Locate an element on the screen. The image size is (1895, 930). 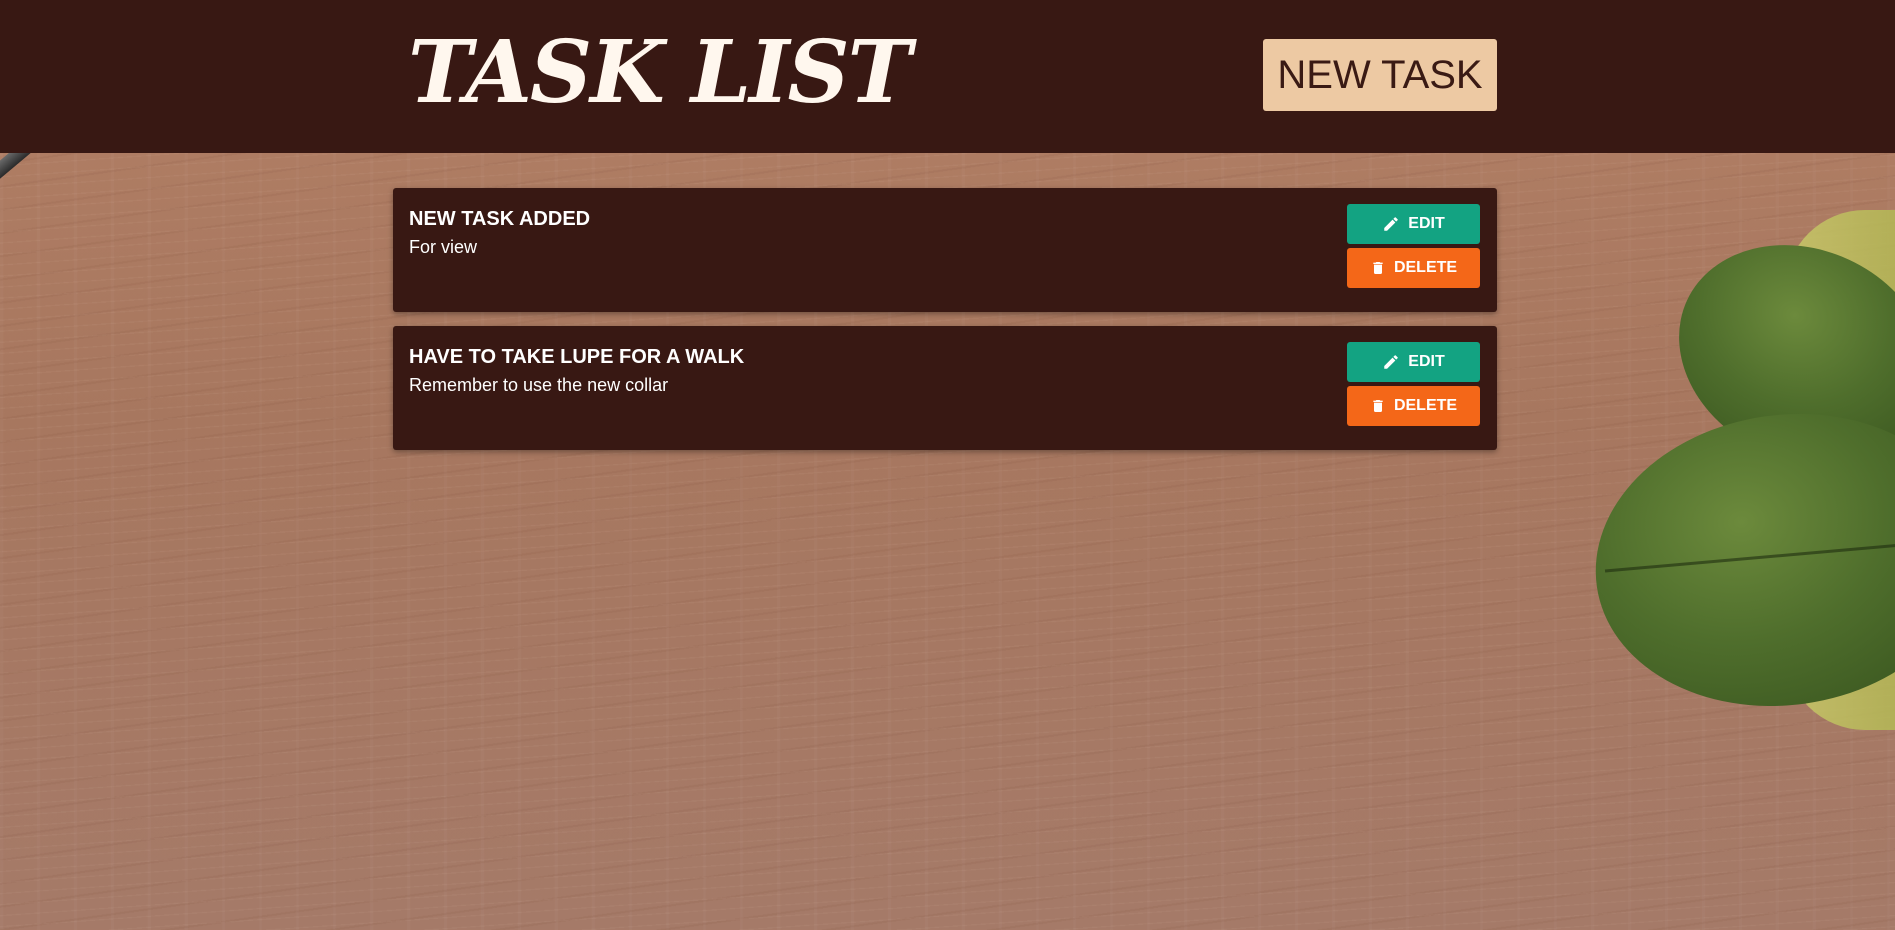
task-title: NEW TASK ADDED is located at coordinates (500, 219).